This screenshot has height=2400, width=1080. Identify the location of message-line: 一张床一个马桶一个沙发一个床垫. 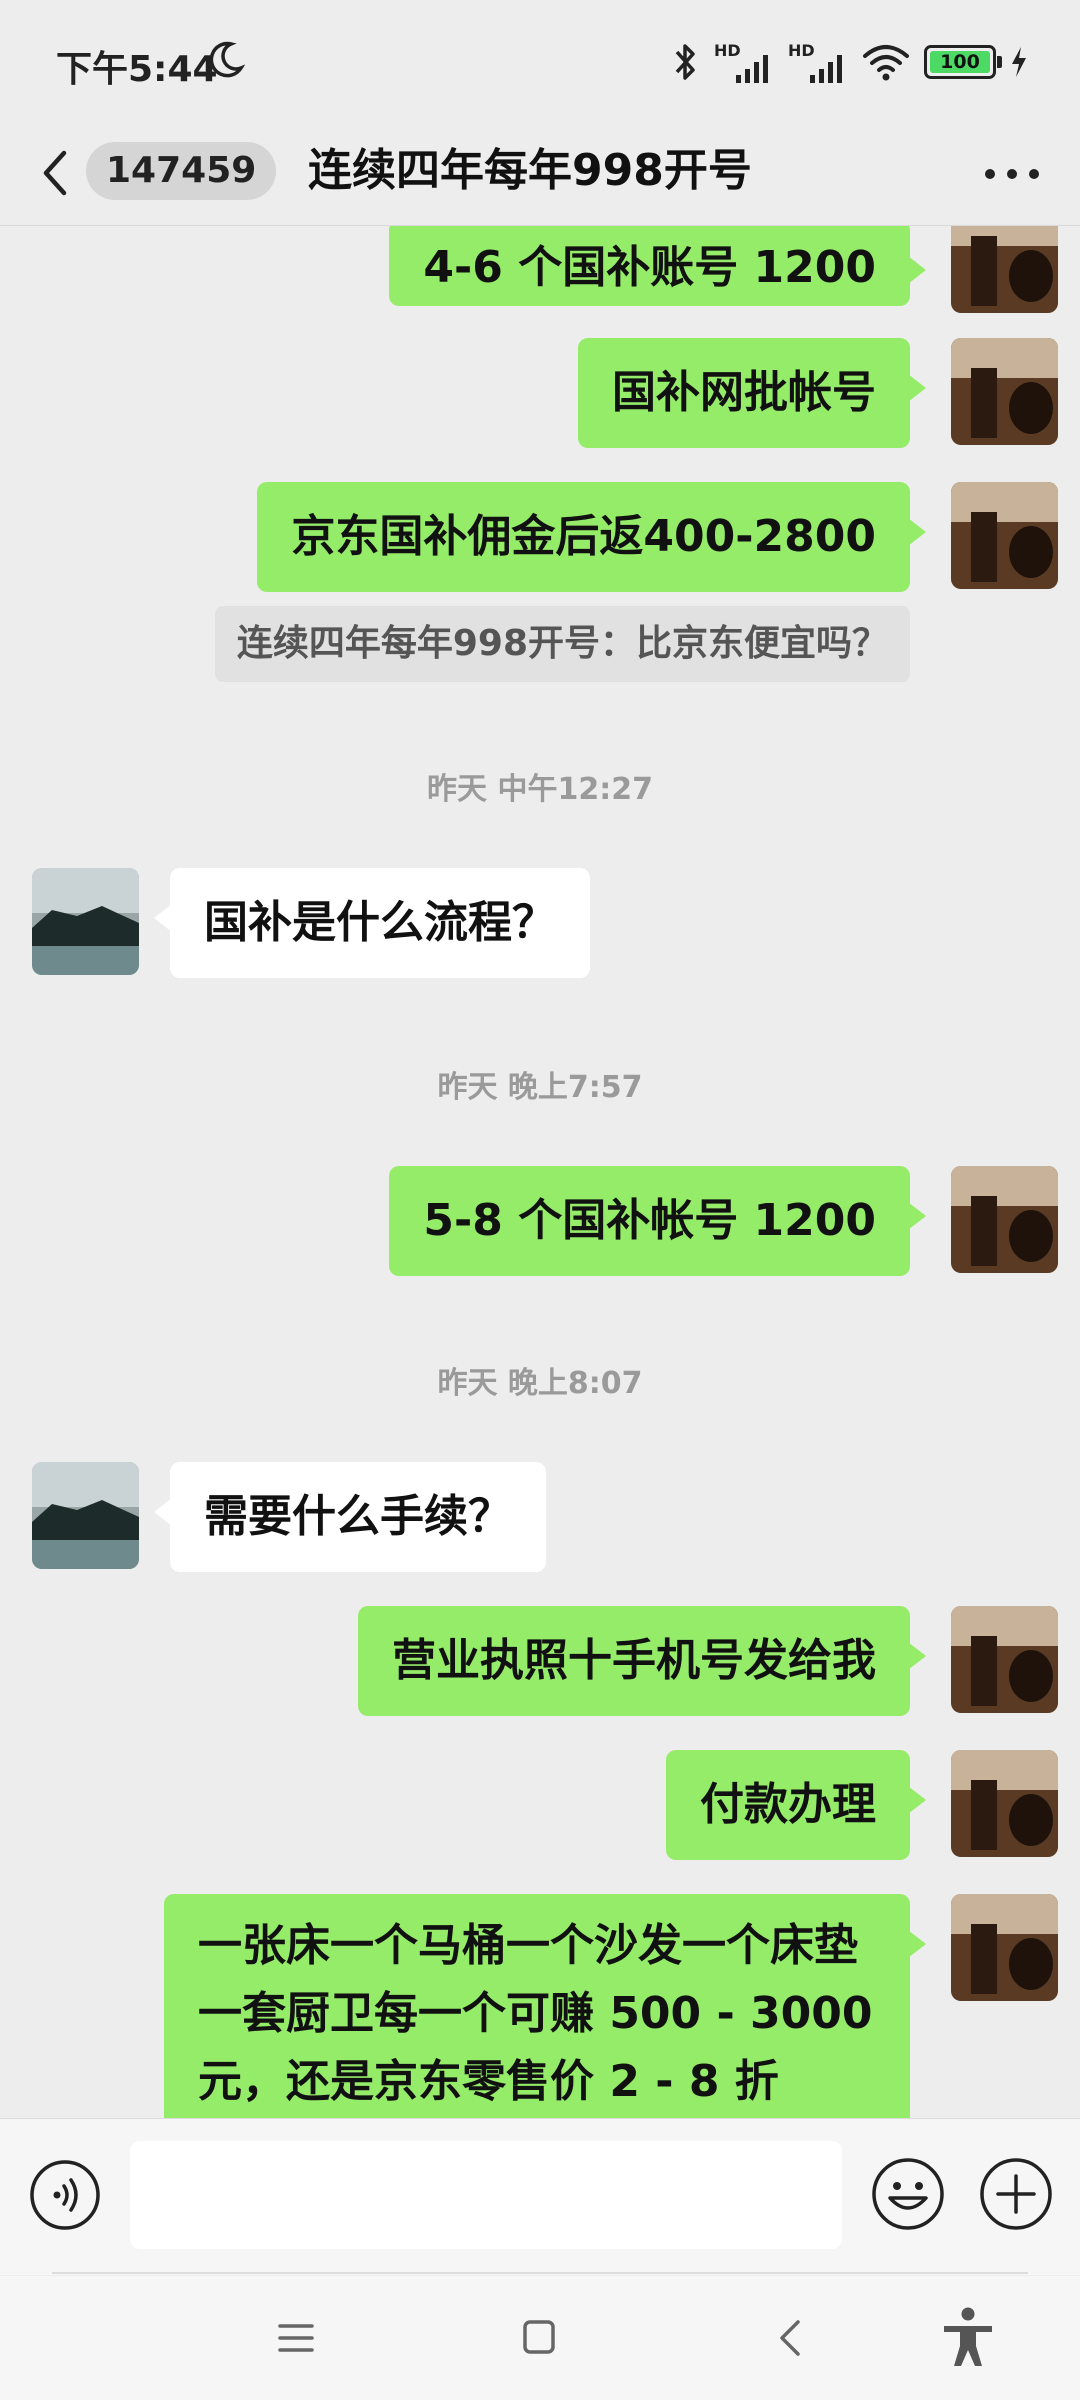
(528, 1945).